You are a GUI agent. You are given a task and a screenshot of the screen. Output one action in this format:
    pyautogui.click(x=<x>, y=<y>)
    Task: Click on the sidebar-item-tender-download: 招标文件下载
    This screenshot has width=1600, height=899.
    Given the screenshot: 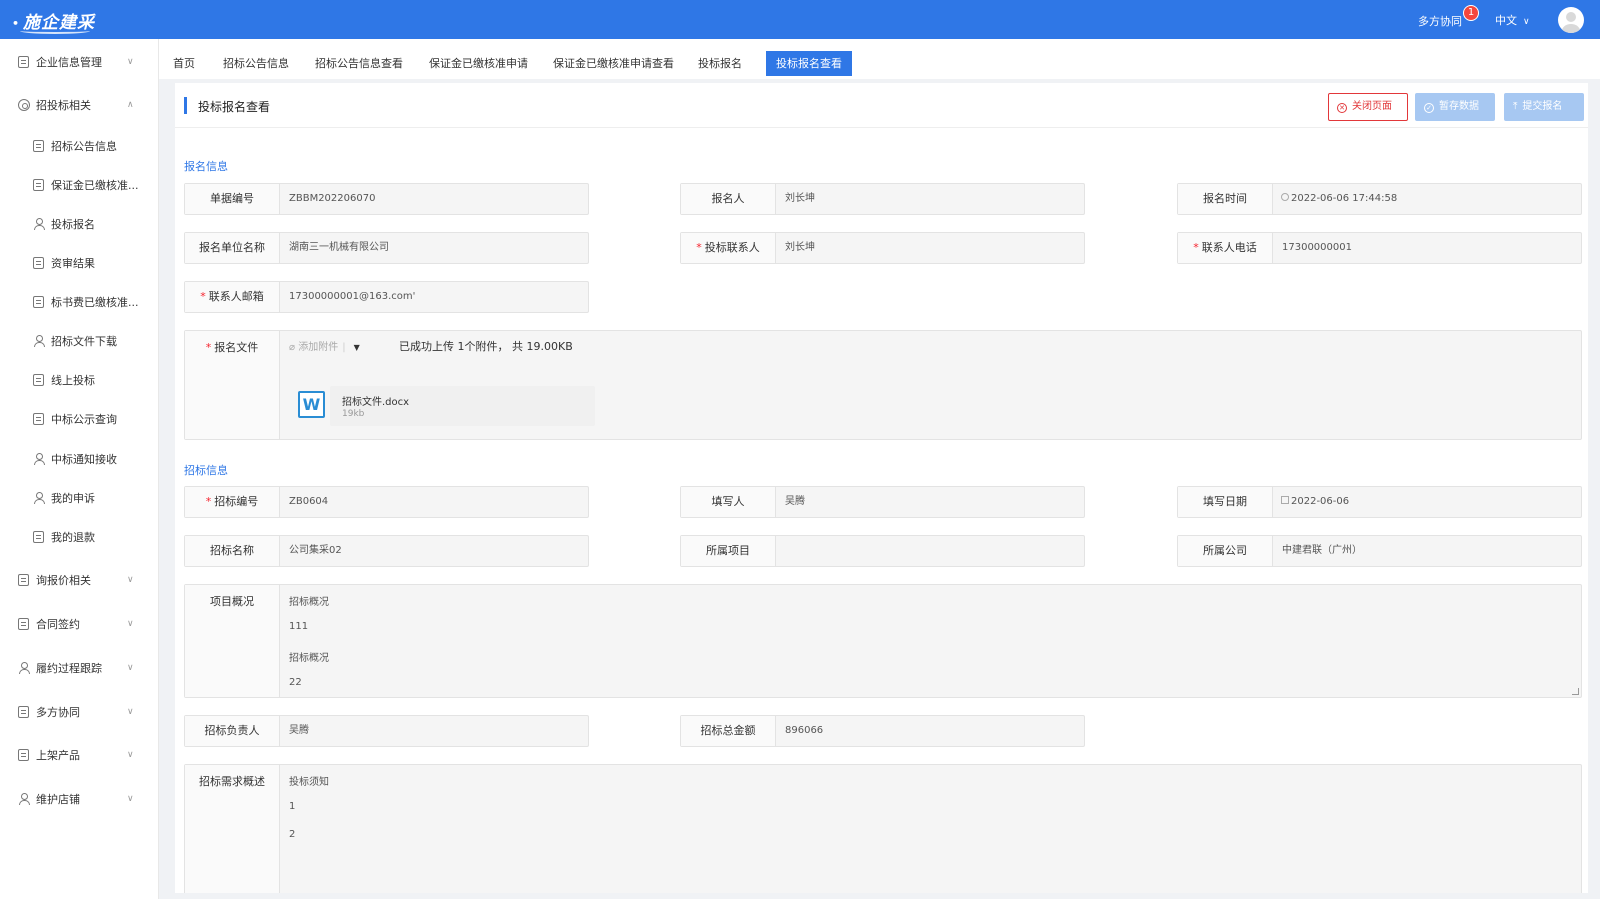 What is the action you would take?
    pyautogui.click(x=79, y=341)
    